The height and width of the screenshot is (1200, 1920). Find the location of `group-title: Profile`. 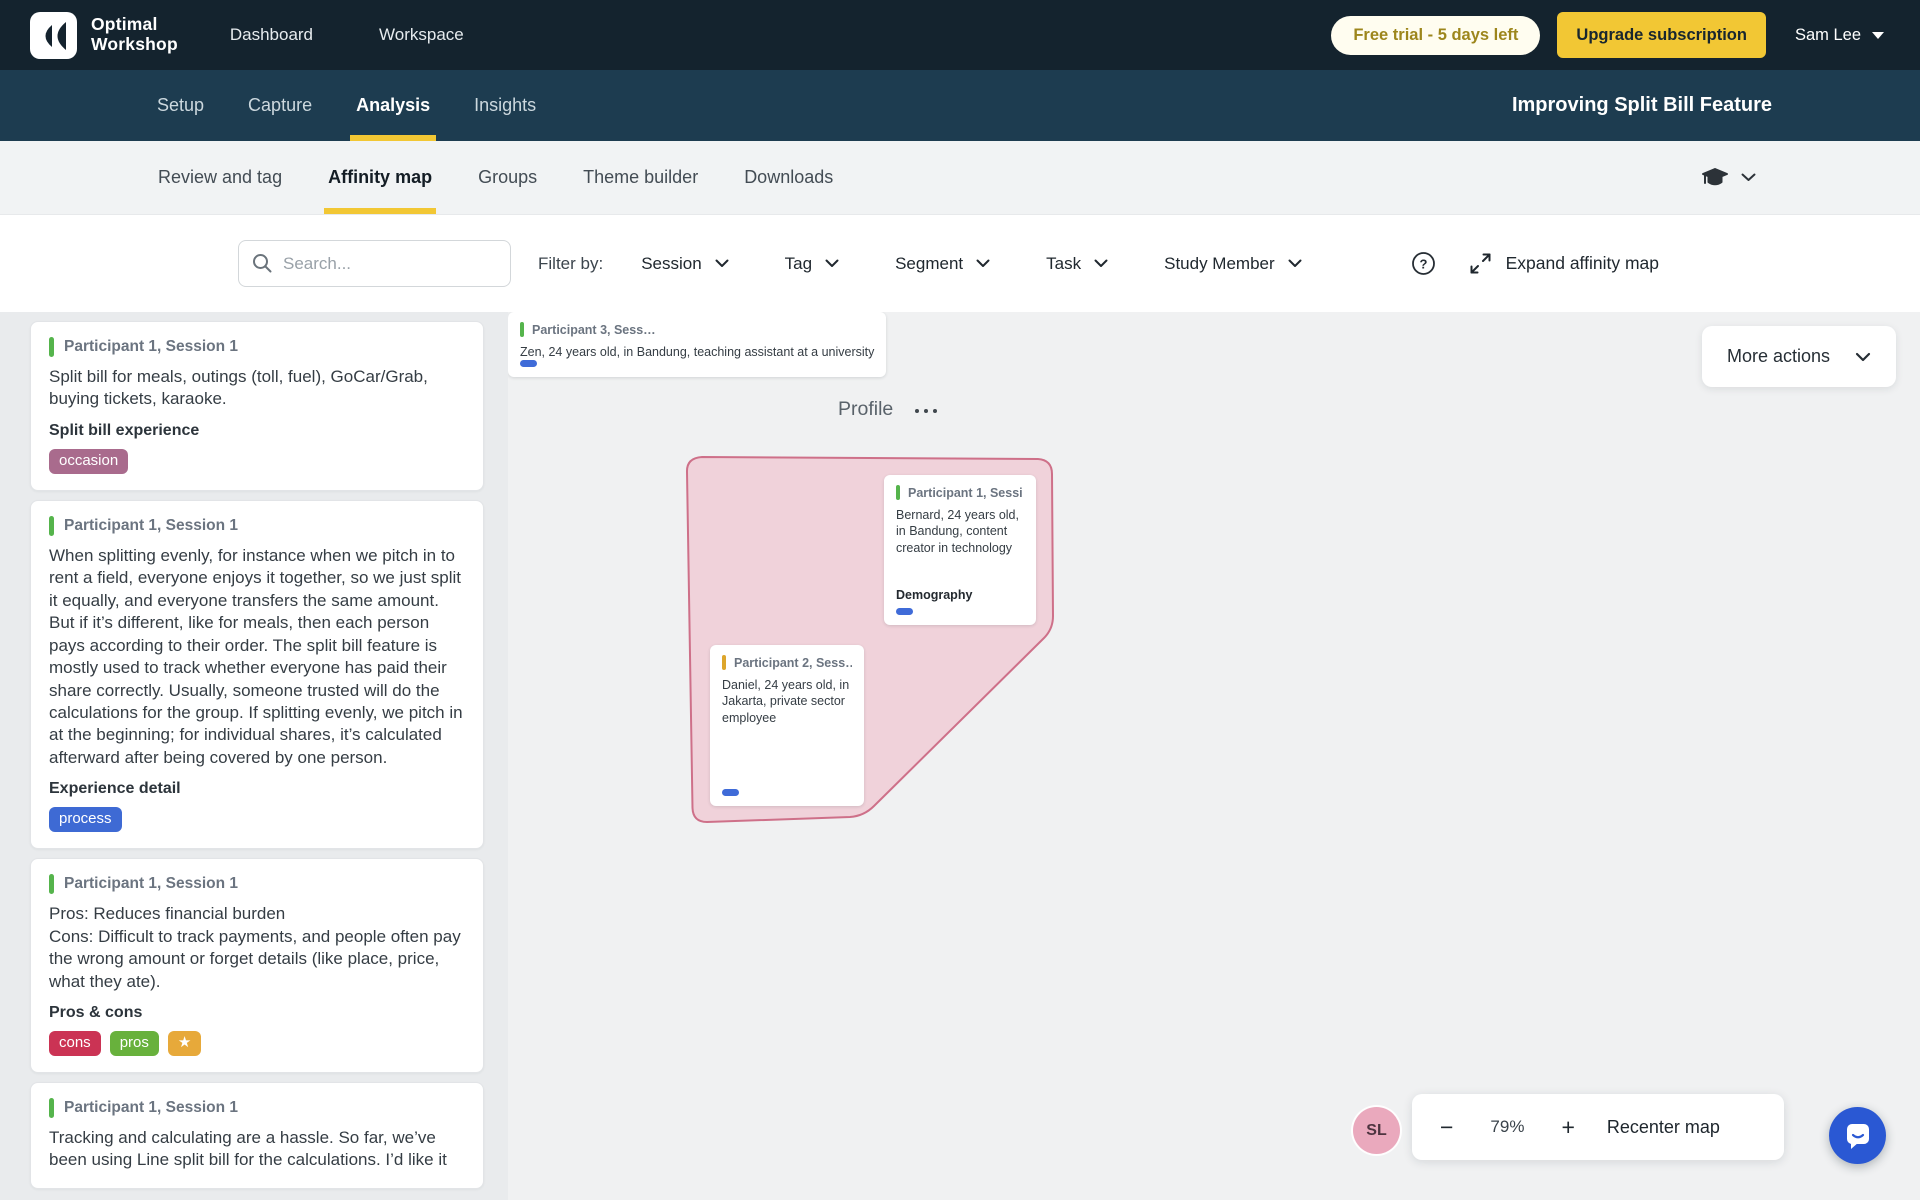

group-title: Profile is located at coordinates (865, 409).